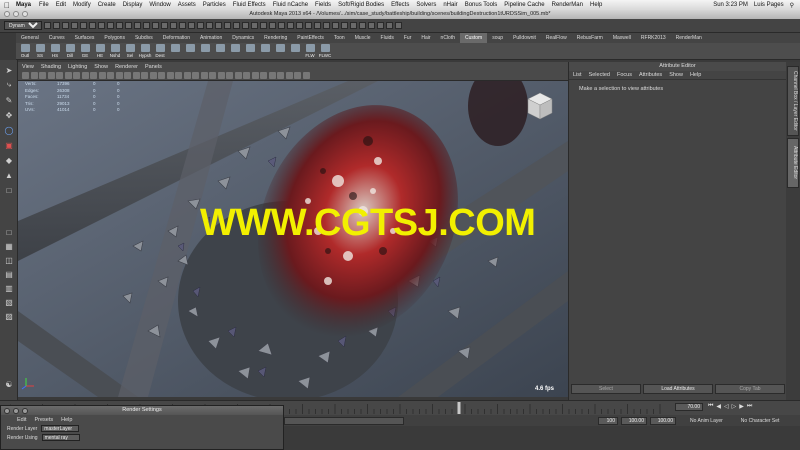 The height and width of the screenshot is (450, 800). I want to click on render-using-select: mental ray, so click(60, 437).